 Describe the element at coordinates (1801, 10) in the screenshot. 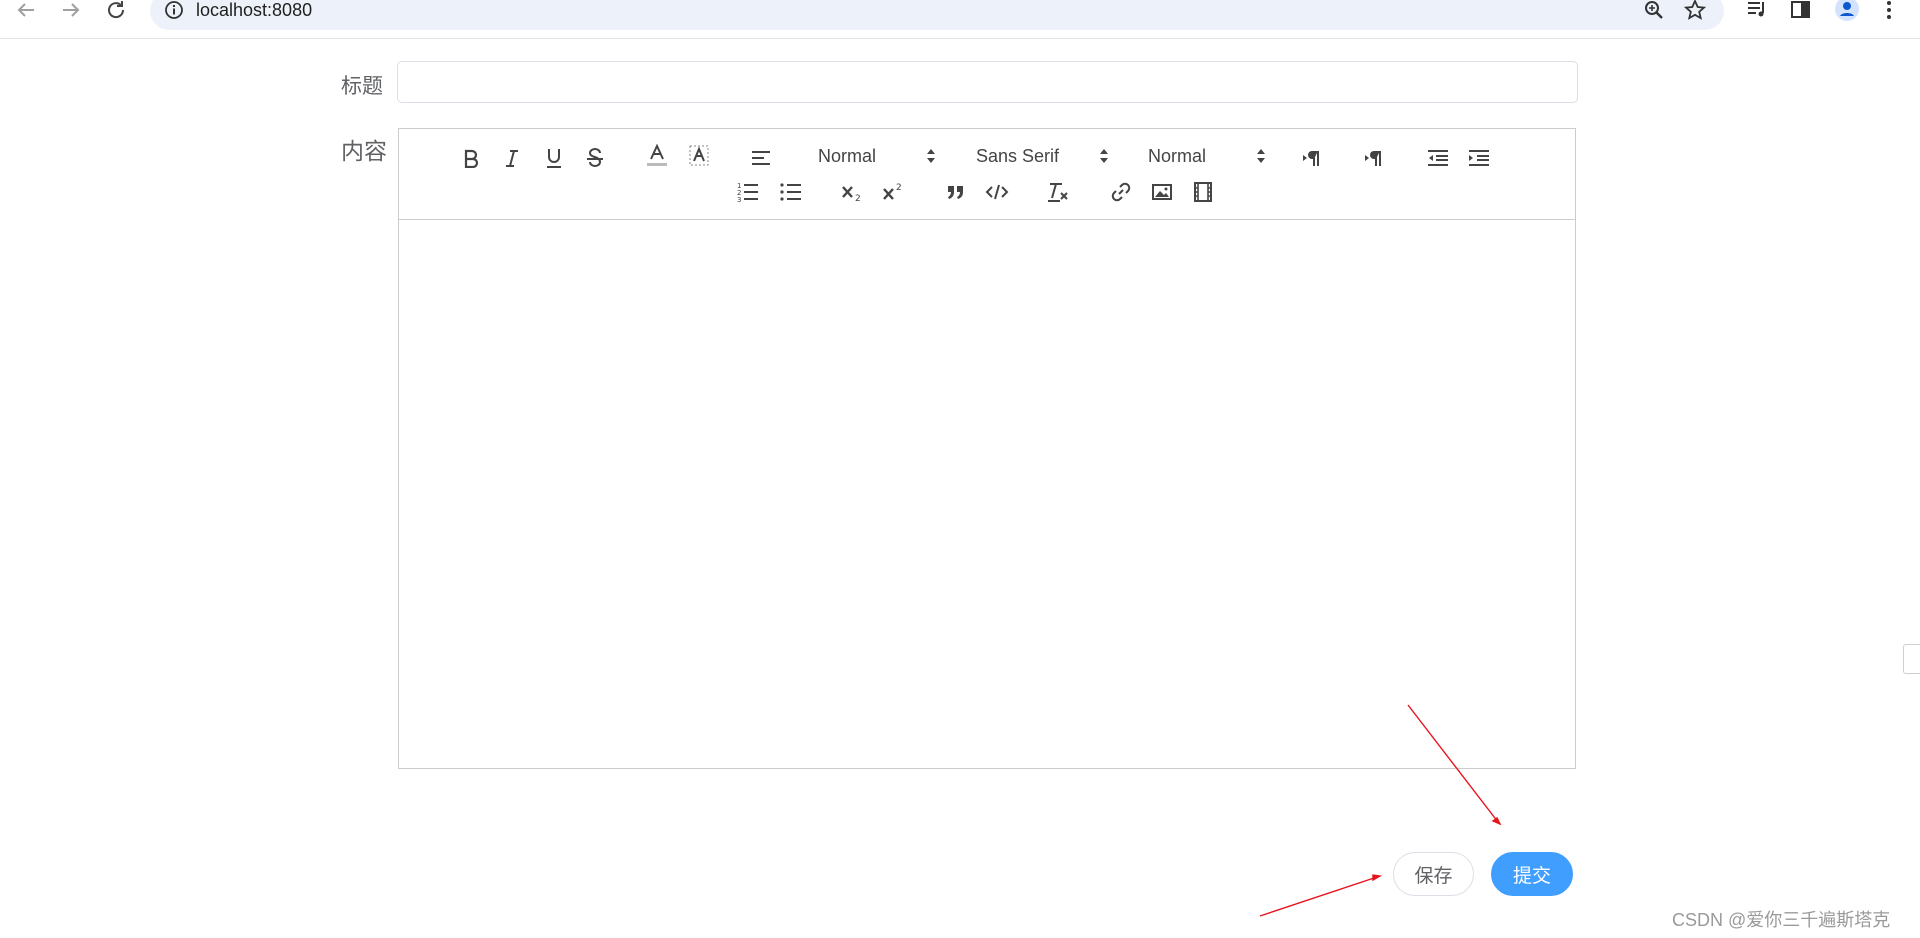

I see `side-panel-icon` at that location.